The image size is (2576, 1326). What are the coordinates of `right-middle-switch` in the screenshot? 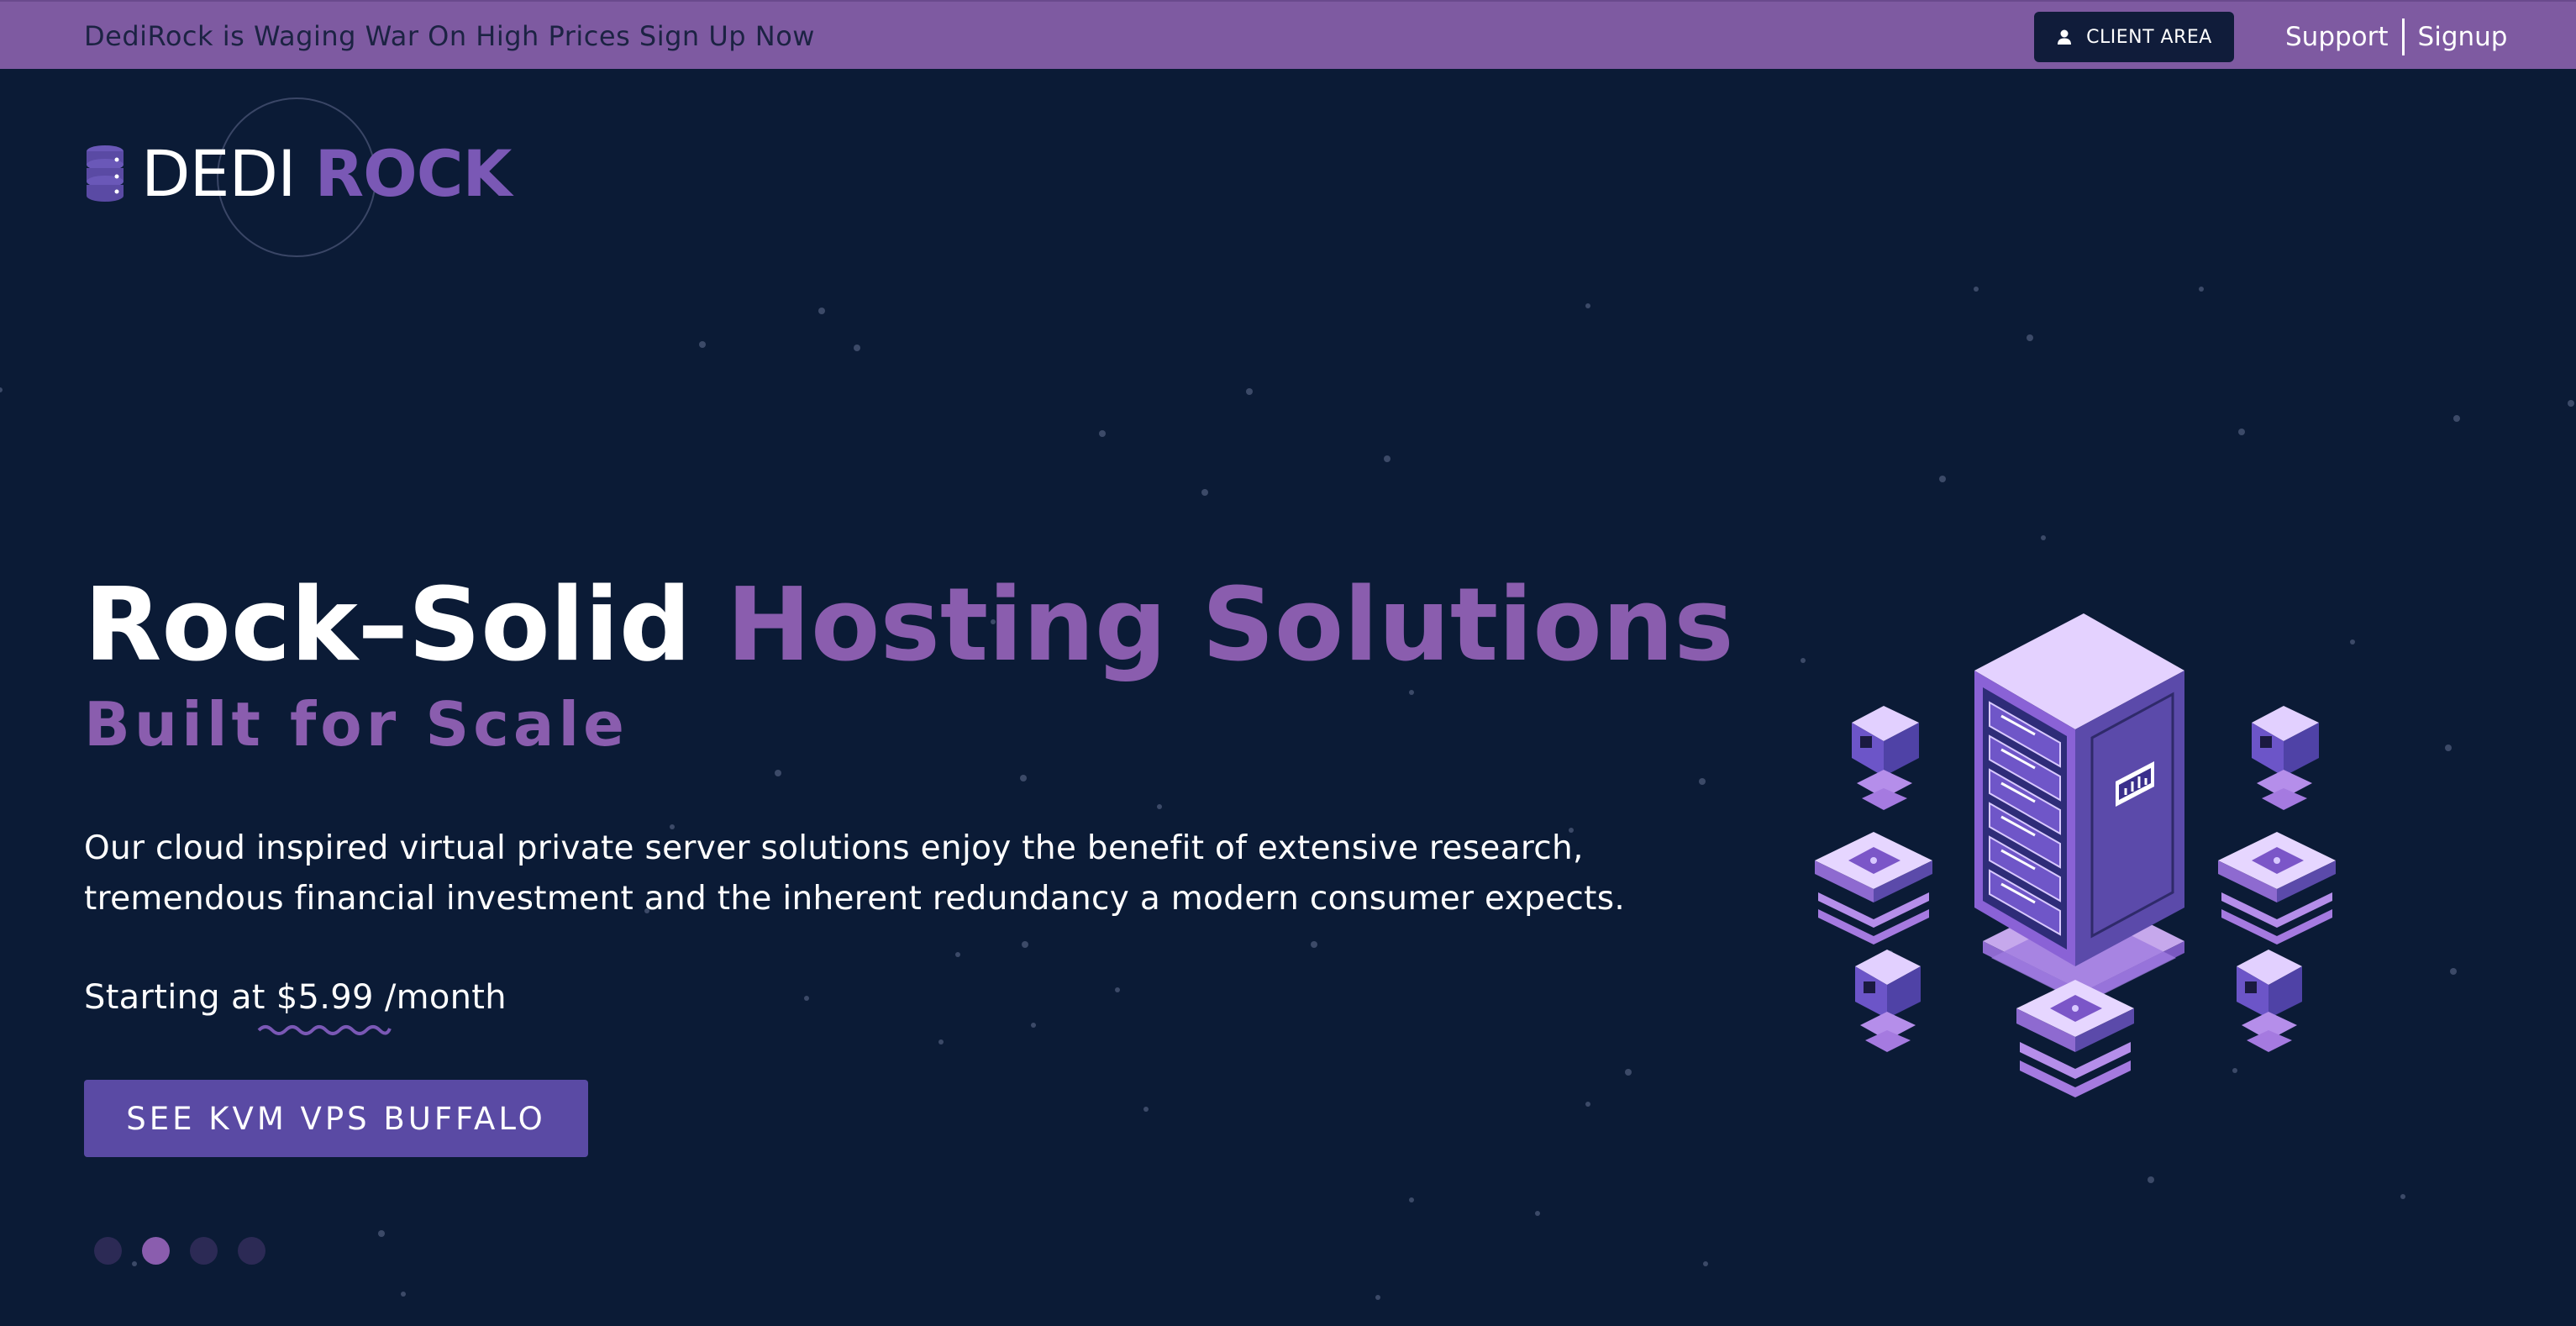 It's located at (2277, 888).